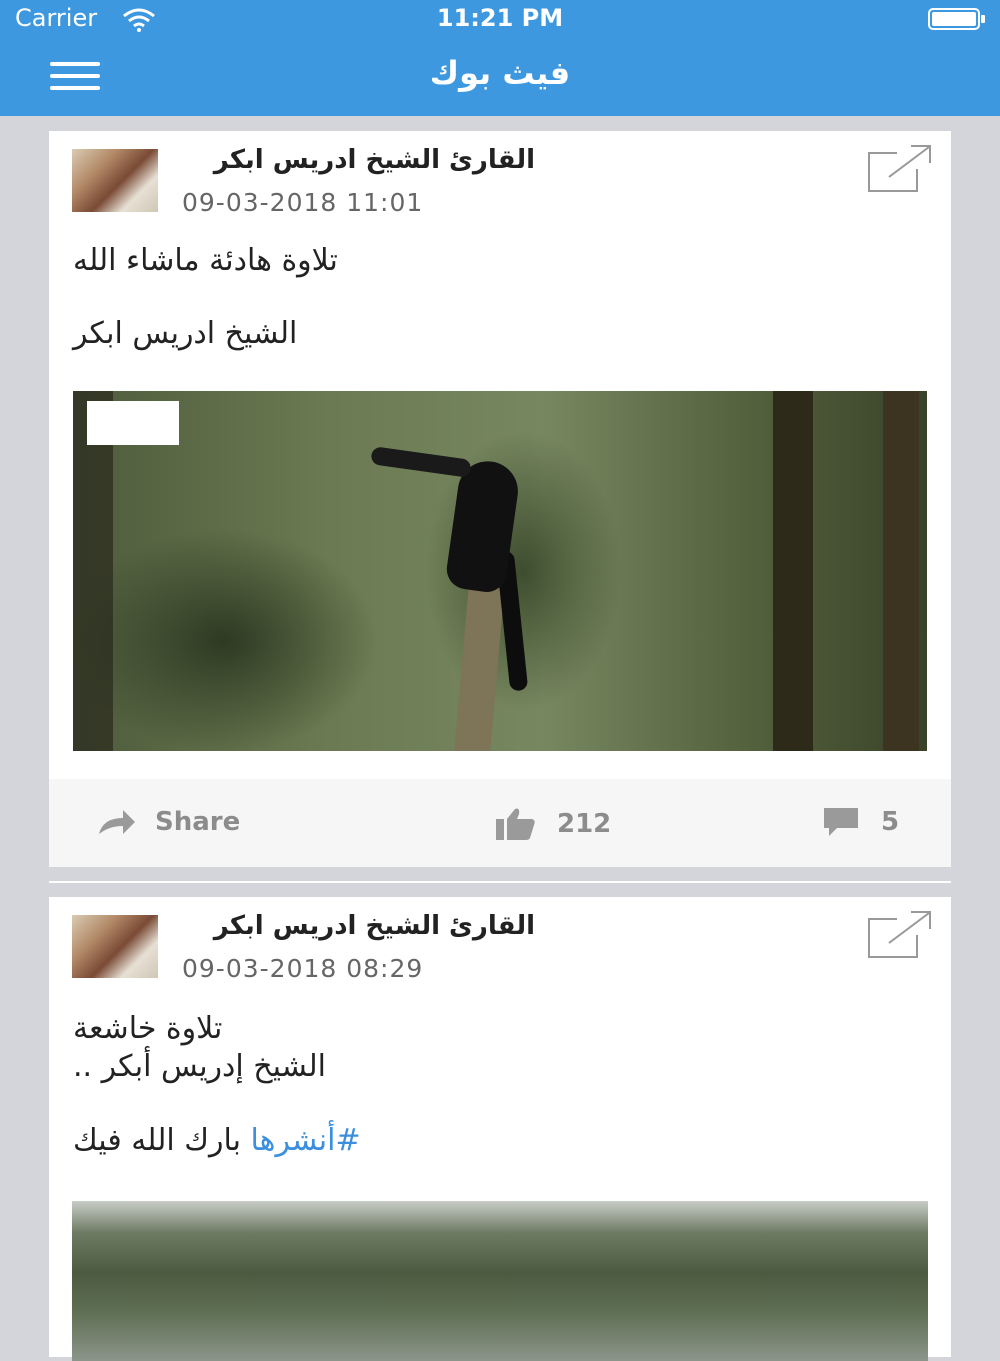 This screenshot has width=1000, height=1361. I want to click on post-date: 09-03-2018 11:01, so click(303, 202).